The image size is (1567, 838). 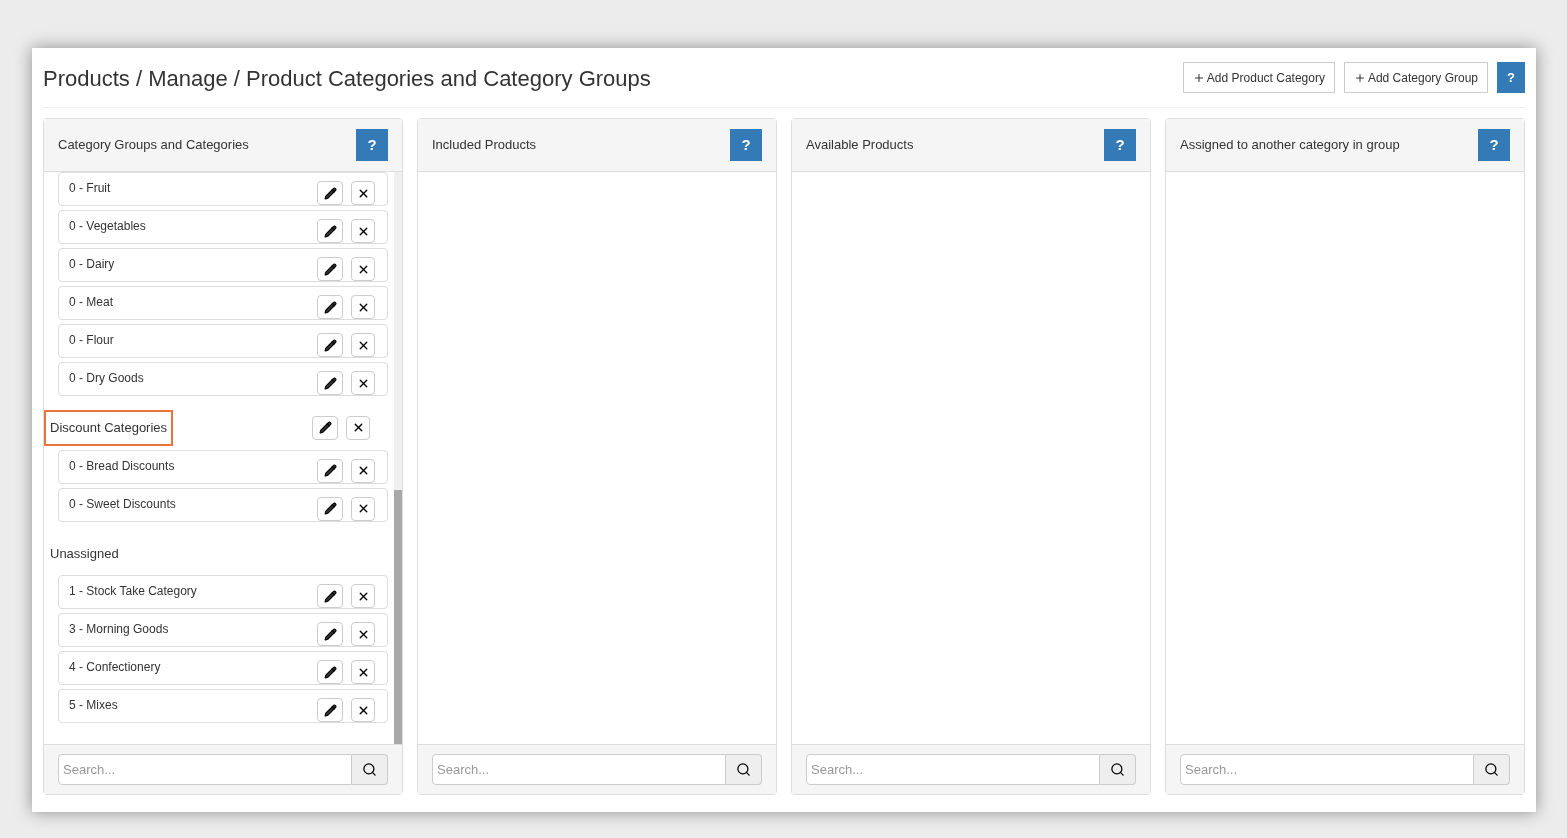 I want to click on category-item: 0 - Dry Goods, so click(x=223, y=379).